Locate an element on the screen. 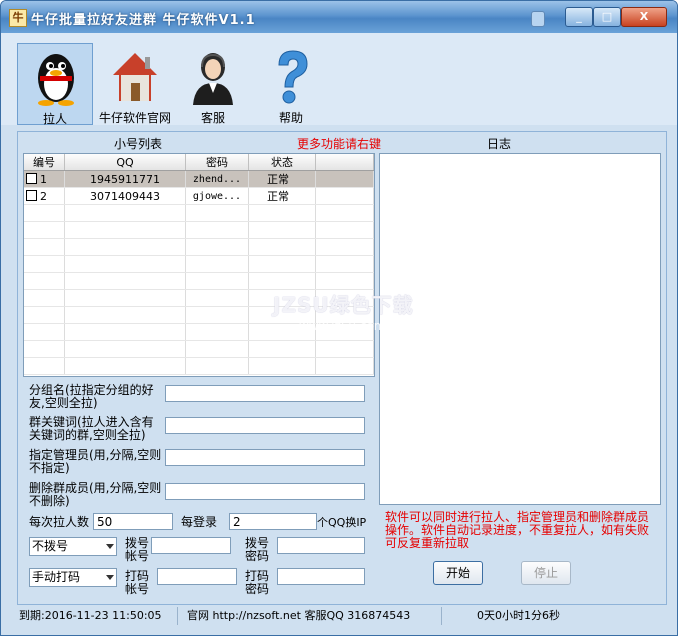 This screenshot has height=638, width=680. dial-account-label: 拨号帐号 is located at coordinates (137, 549).